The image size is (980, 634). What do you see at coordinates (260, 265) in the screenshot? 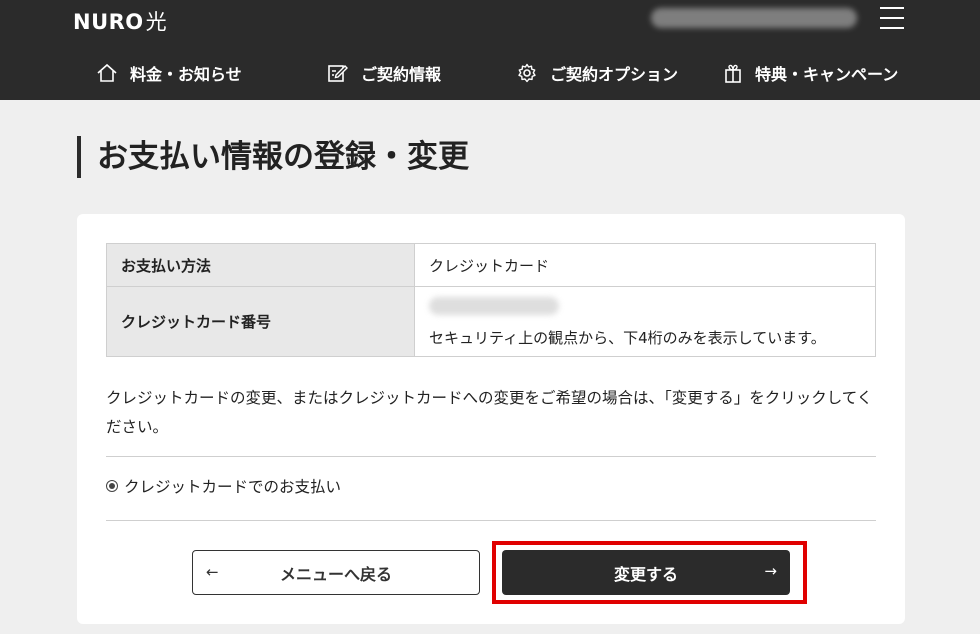
I see `payment-method-label: お支払い方法` at bounding box center [260, 265].